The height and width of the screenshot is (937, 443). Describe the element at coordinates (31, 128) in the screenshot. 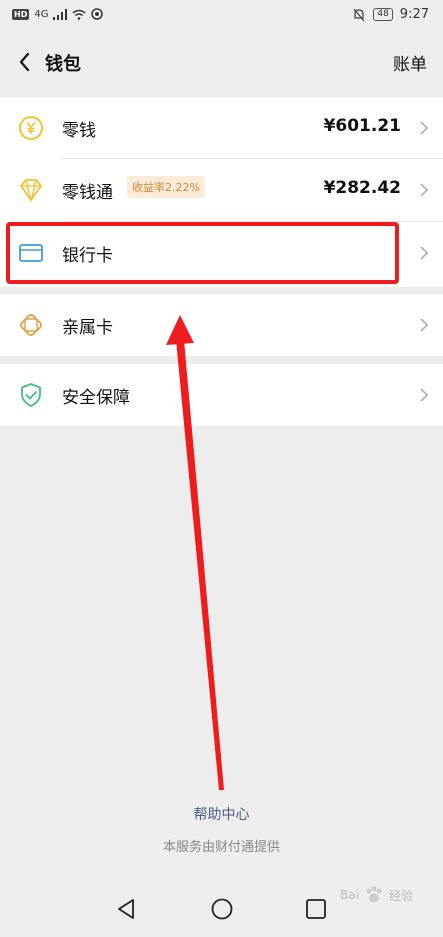

I see `yuan-coin-icon` at that location.